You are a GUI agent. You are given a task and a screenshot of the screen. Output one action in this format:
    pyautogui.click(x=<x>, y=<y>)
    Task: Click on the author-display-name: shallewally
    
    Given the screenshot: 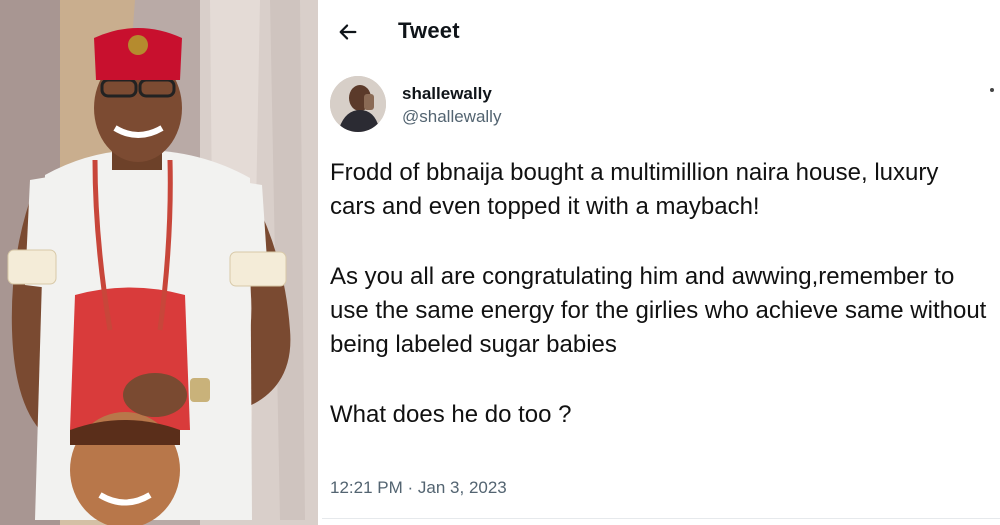 What is the action you would take?
    pyautogui.click(x=447, y=94)
    